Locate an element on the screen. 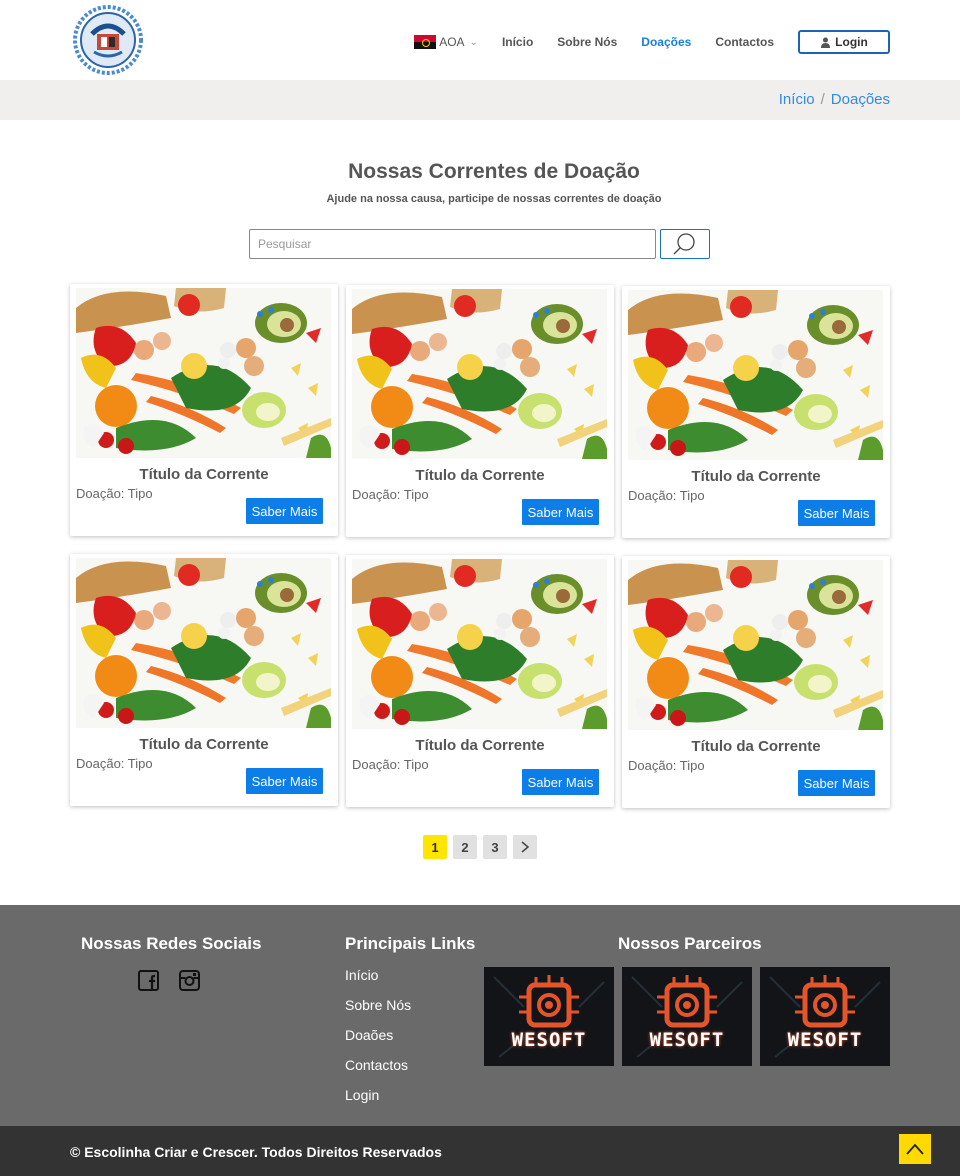  page-title: Nossas Correntes de Doação is located at coordinates (494, 171).